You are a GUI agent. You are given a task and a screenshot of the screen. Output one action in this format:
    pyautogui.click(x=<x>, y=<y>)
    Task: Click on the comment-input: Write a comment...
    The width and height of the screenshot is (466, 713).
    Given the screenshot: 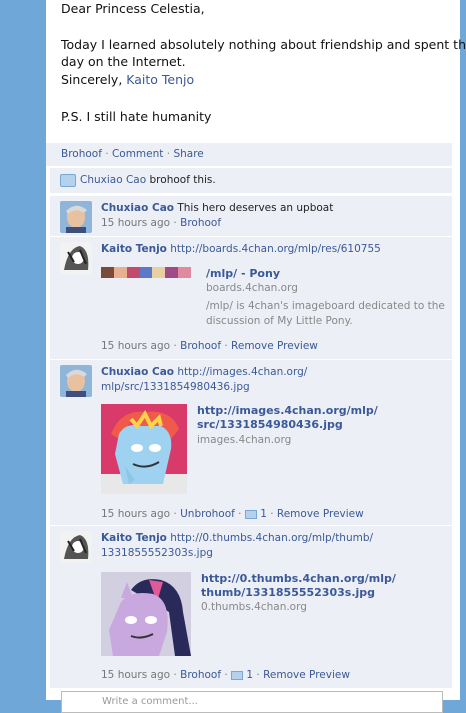 What is the action you would take?
    pyautogui.click(x=252, y=702)
    